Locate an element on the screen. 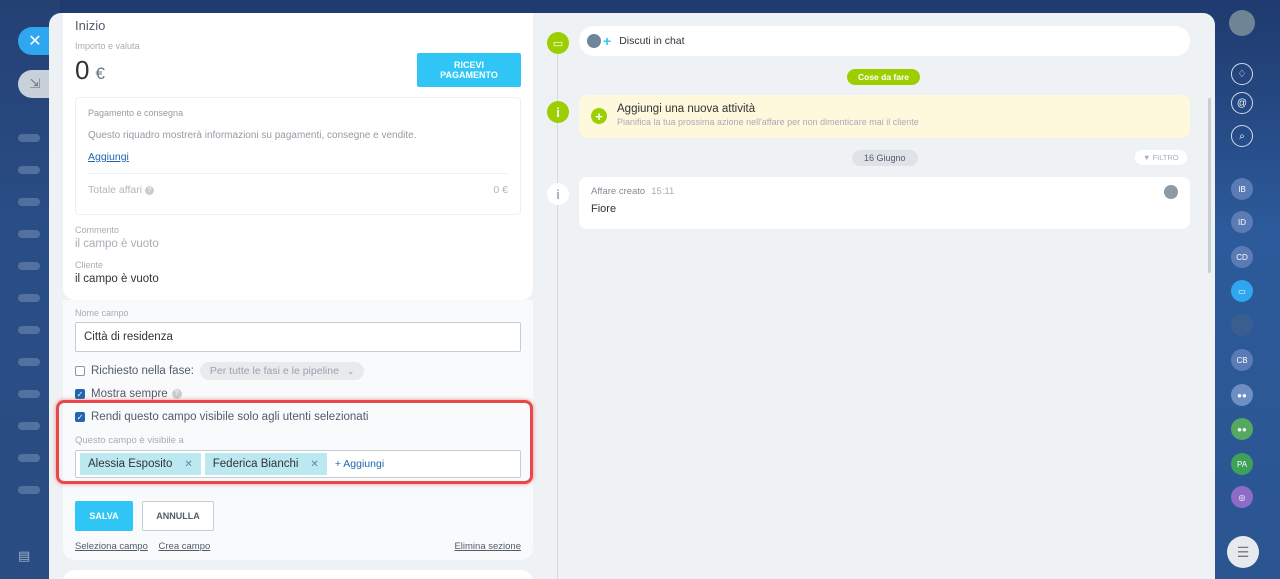  minimize-slider-button: ⇲ is located at coordinates (35, 84).